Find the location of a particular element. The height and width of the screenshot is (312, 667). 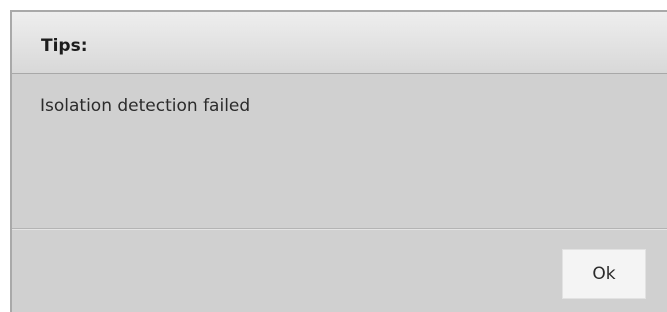

ok-button: Ok is located at coordinates (604, 274).